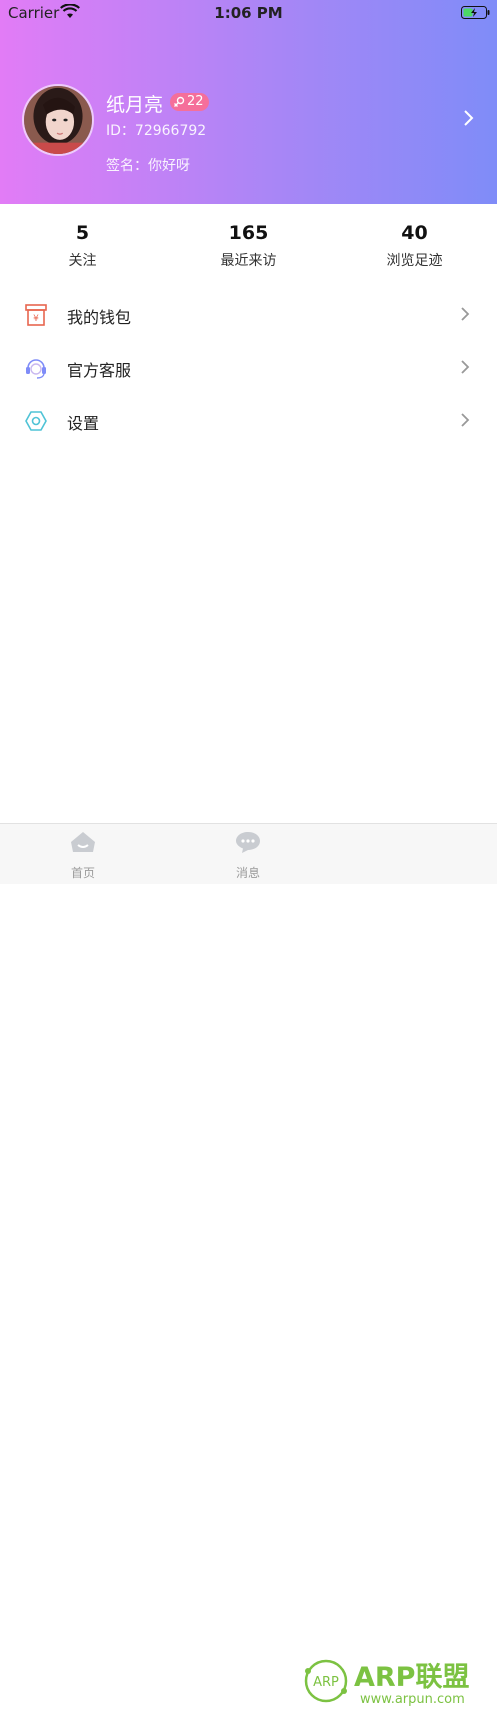 This screenshot has height=1711, width=497. I want to click on user-signature: 签名：你好呀, so click(148, 166).